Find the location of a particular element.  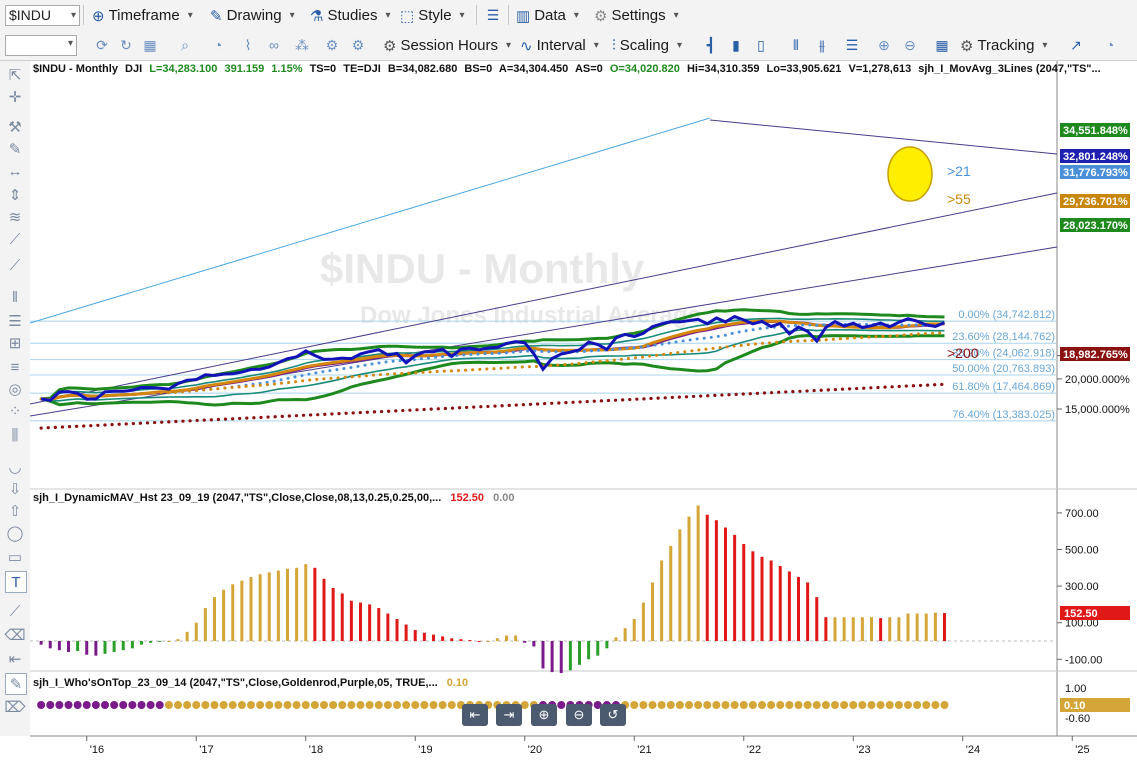

timeframe-menu: ⊕ Timeframe ▾ is located at coordinates (142, 15).